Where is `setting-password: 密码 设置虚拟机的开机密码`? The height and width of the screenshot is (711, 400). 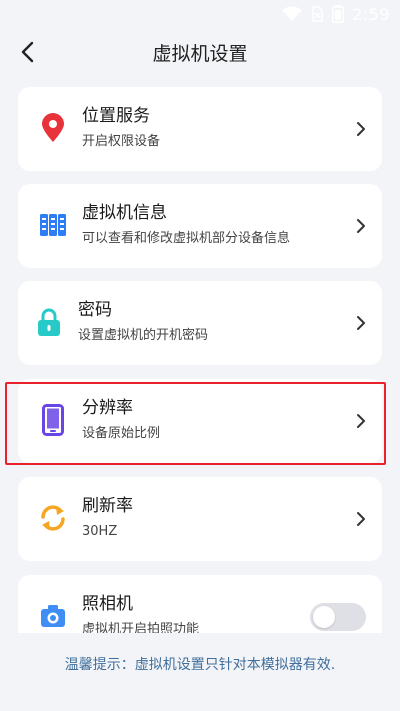
setting-password: 密码 设置虚拟机的开机密码 is located at coordinates (200, 323).